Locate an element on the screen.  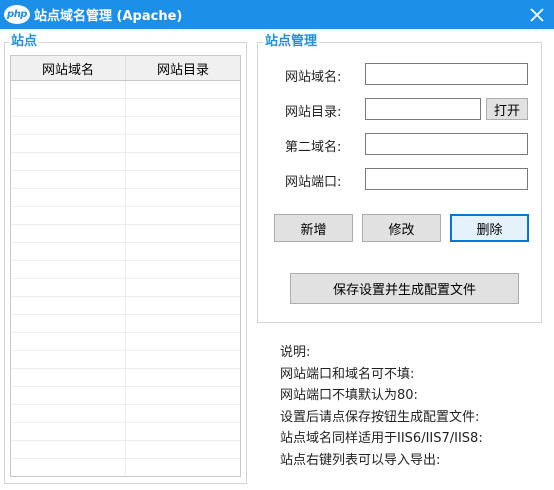
edit-button: 修改 is located at coordinates (401, 228).